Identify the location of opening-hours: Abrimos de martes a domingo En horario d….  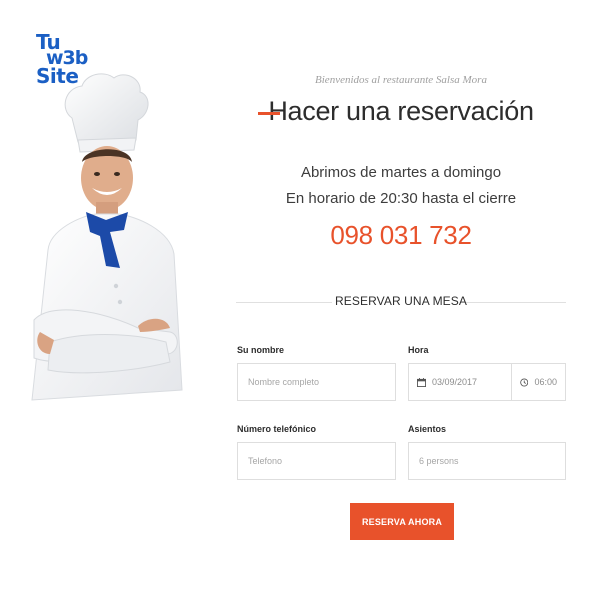
(401, 186).